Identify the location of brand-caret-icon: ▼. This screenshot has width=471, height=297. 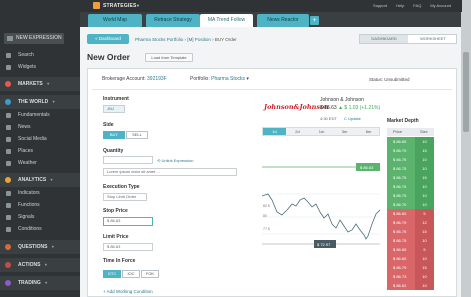
(138, 5).